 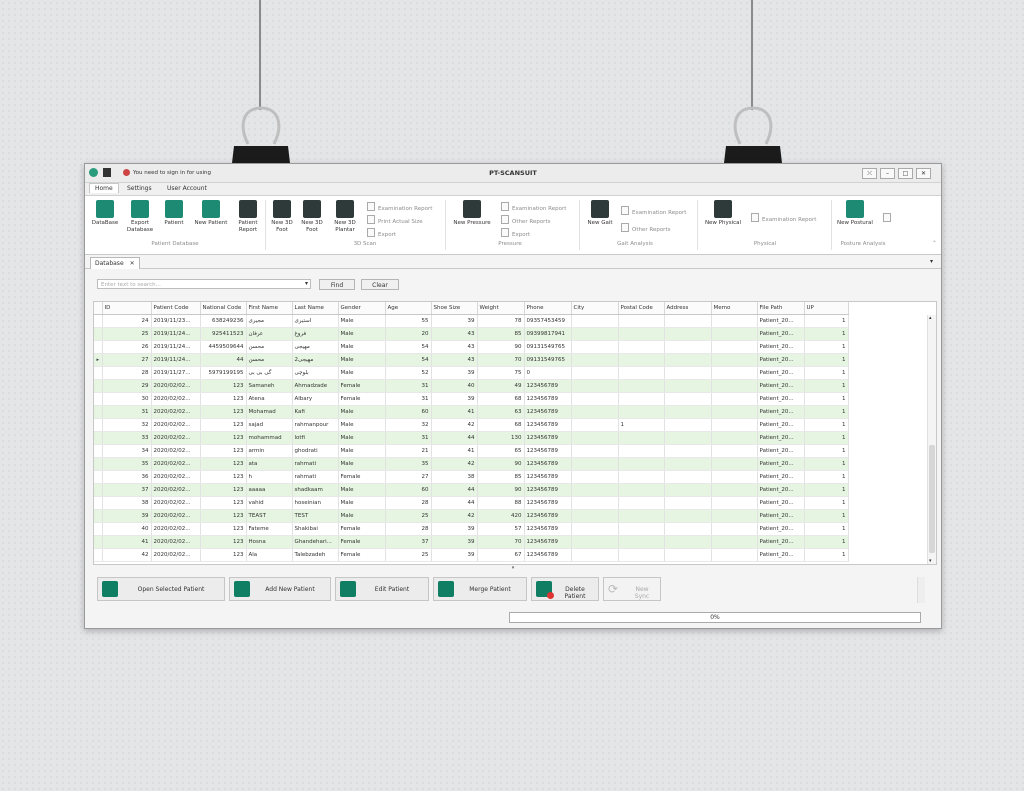 What do you see at coordinates (269, 516) in the screenshot?
I see `table-cell: TEAST` at bounding box center [269, 516].